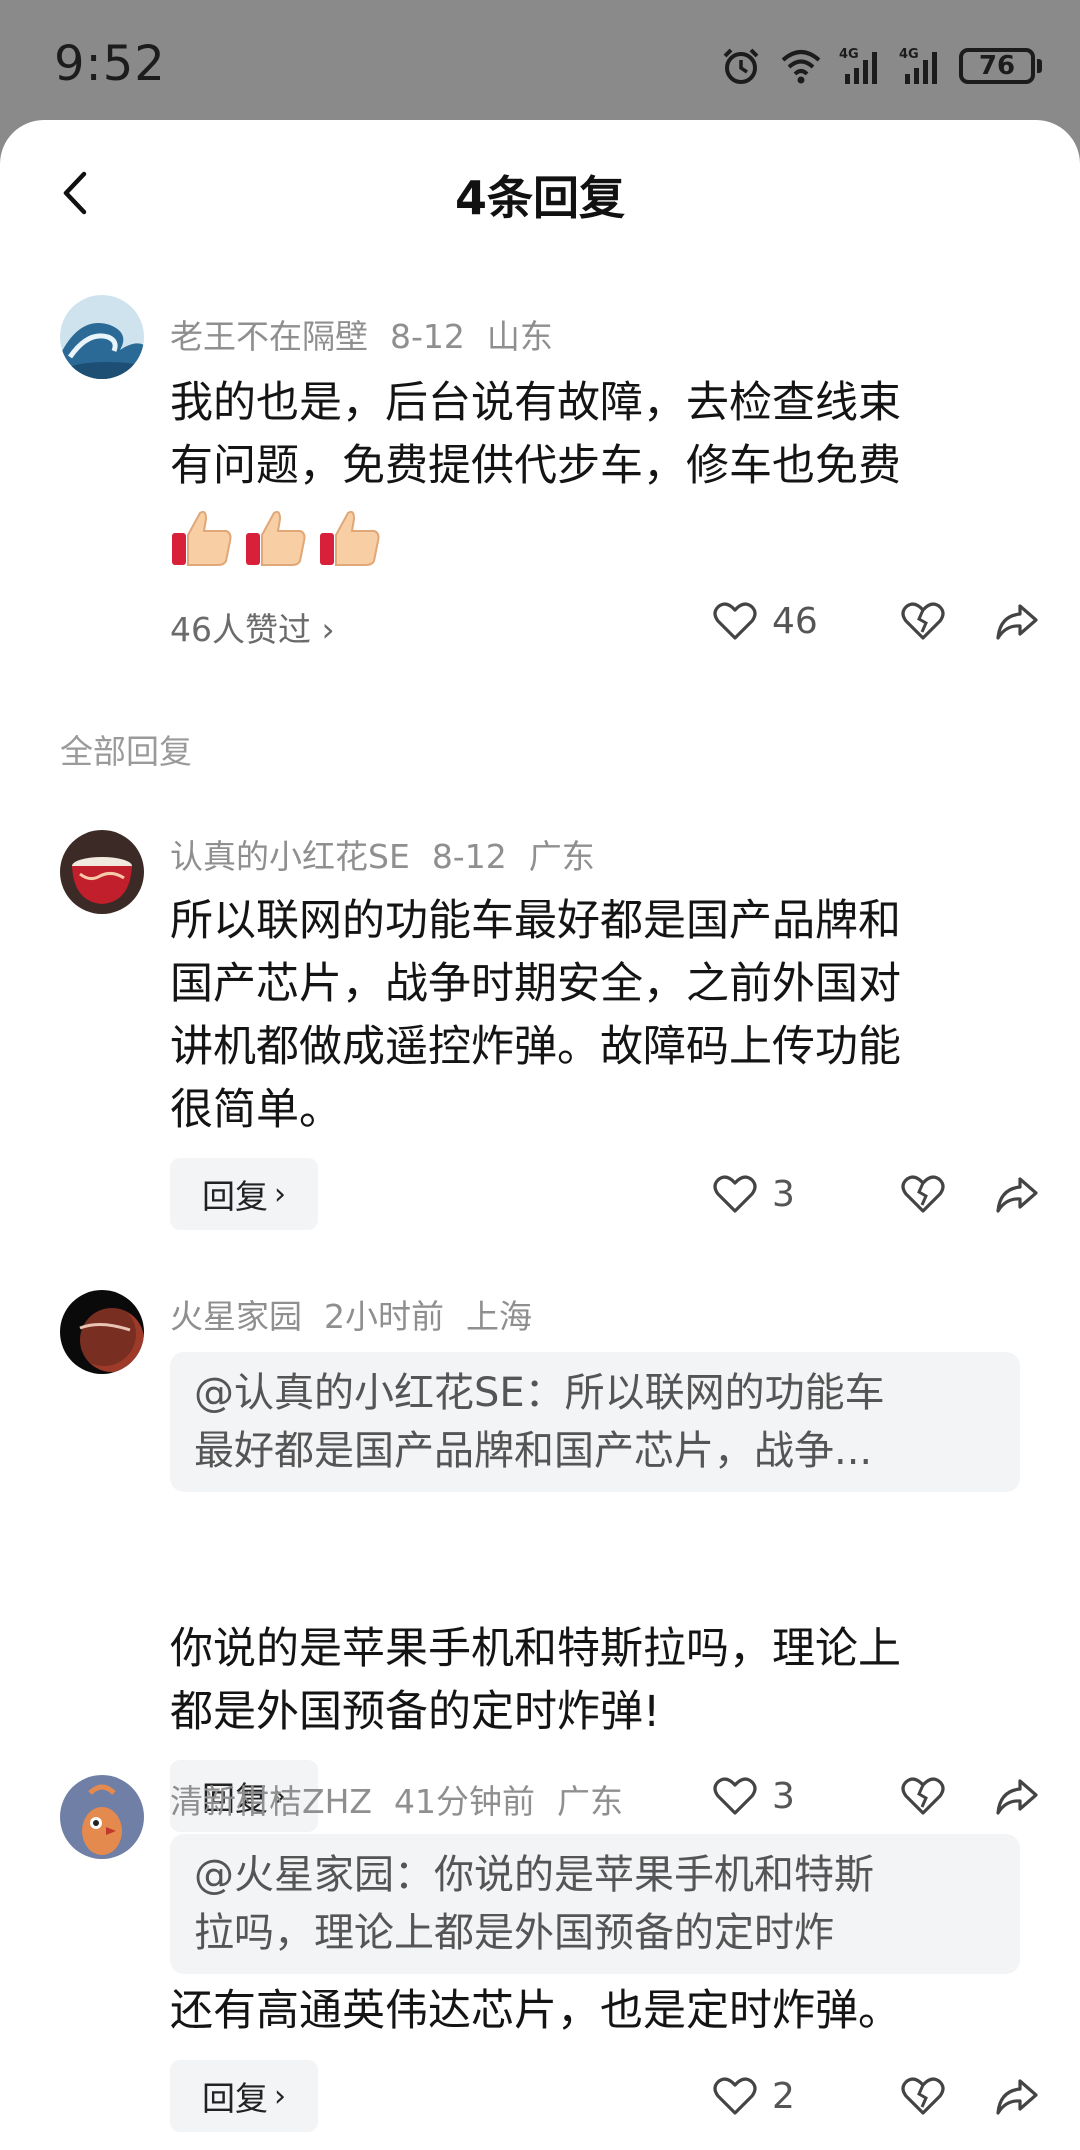 The width and height of the screenshot is (1080, 2150). Describe the element at coordinates (585, 435) in the screenshot. I see `comment-body: 我的也是，后台说有故障，去检查线束 有问题，免费提供代步车，修车也免费` at that location.